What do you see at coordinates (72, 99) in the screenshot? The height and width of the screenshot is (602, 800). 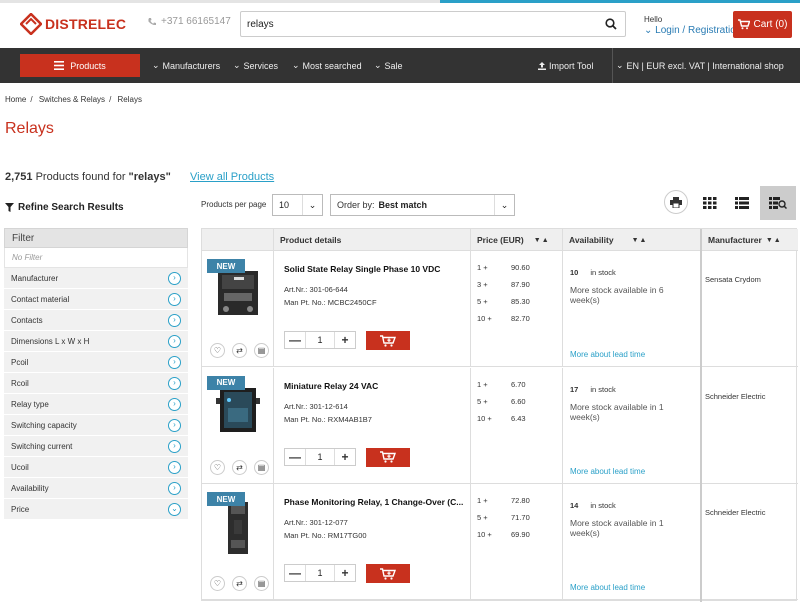 I see `breadcrumb-switches-relays: Switches & Relays` at bounding box center [72, 99].